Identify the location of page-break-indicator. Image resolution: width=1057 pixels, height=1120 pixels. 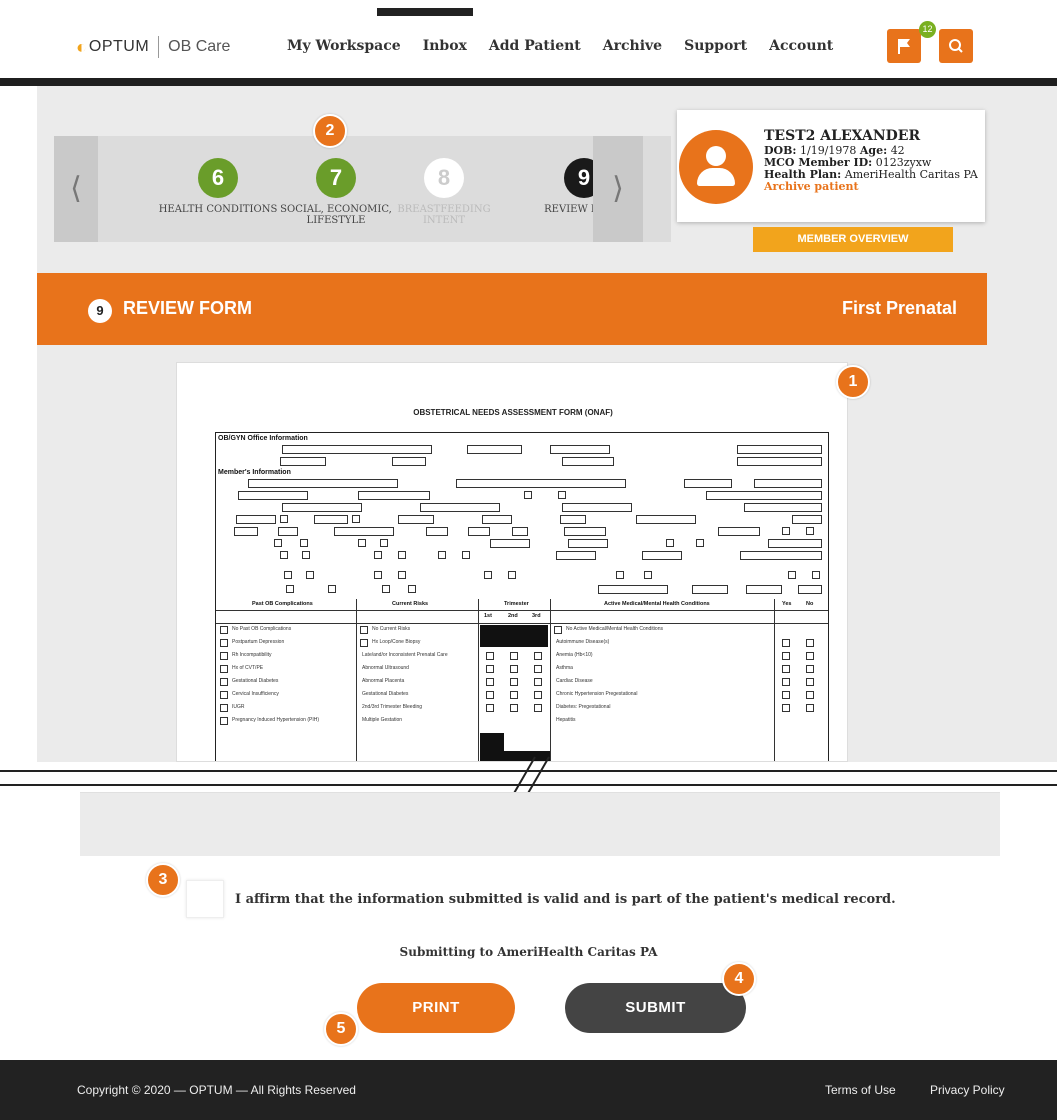
(528, 776).